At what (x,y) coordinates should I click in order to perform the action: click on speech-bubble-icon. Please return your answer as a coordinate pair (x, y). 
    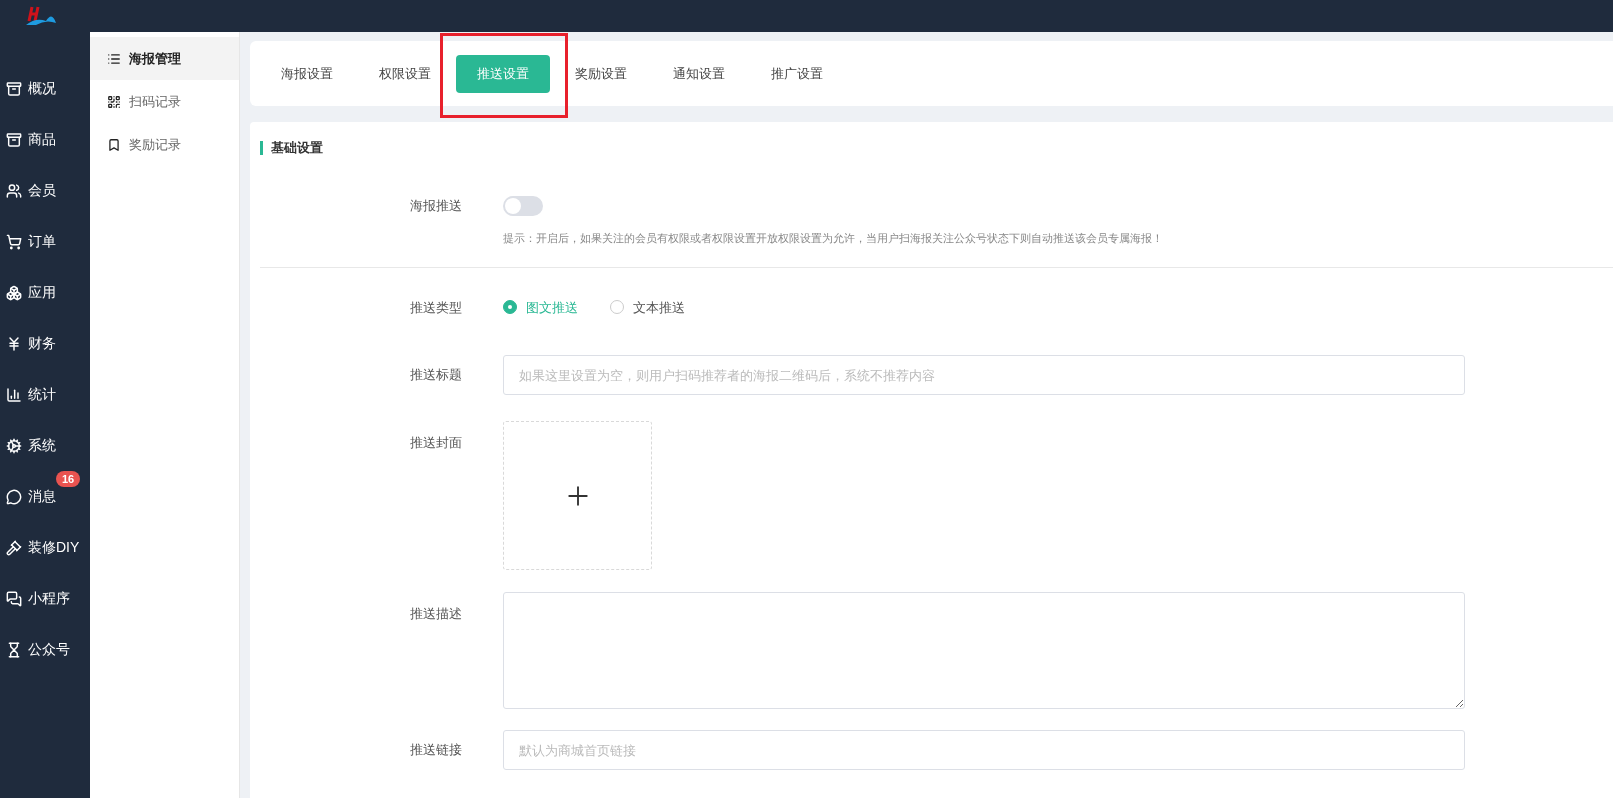
    Looking at the image, I should click on (14, 496).